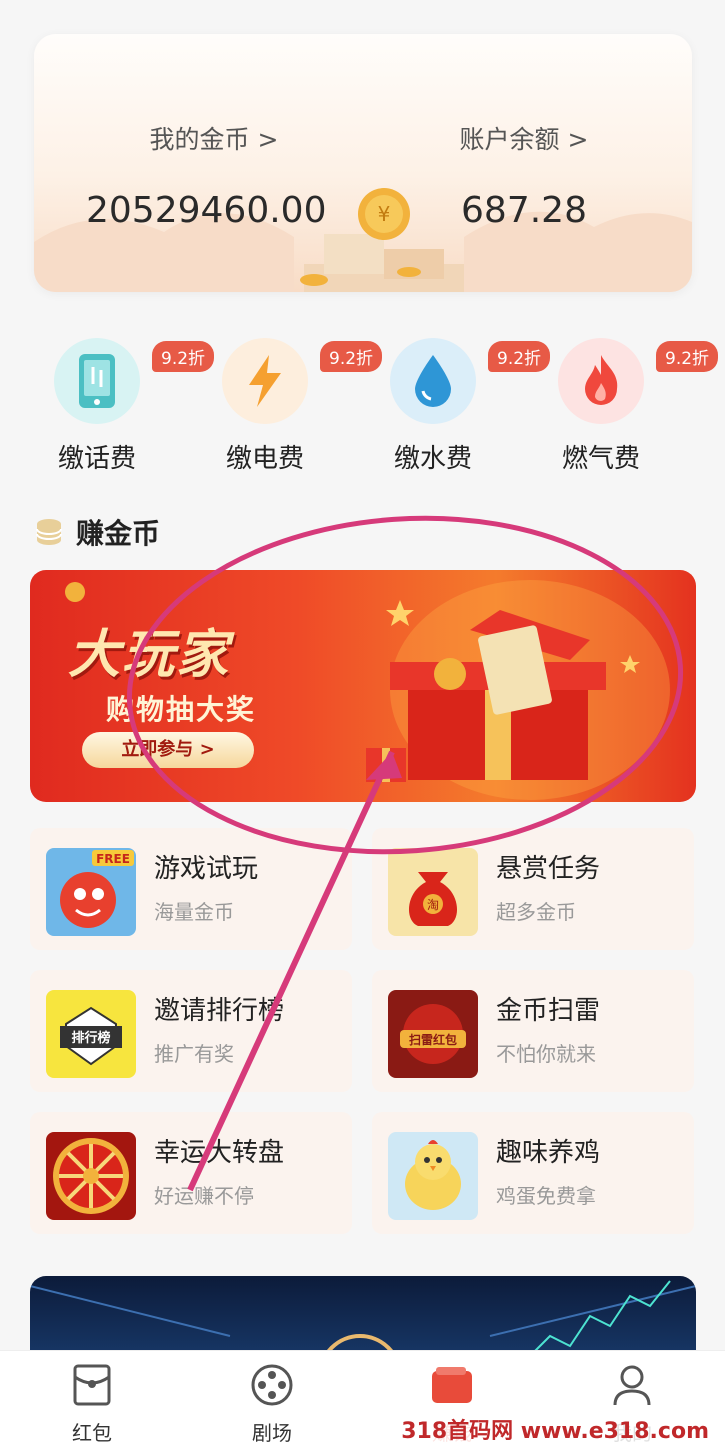 This screenshot has width=725, height=1455. I want to click on ranking-thumbnail: 排行榜, so click(91, 1034).